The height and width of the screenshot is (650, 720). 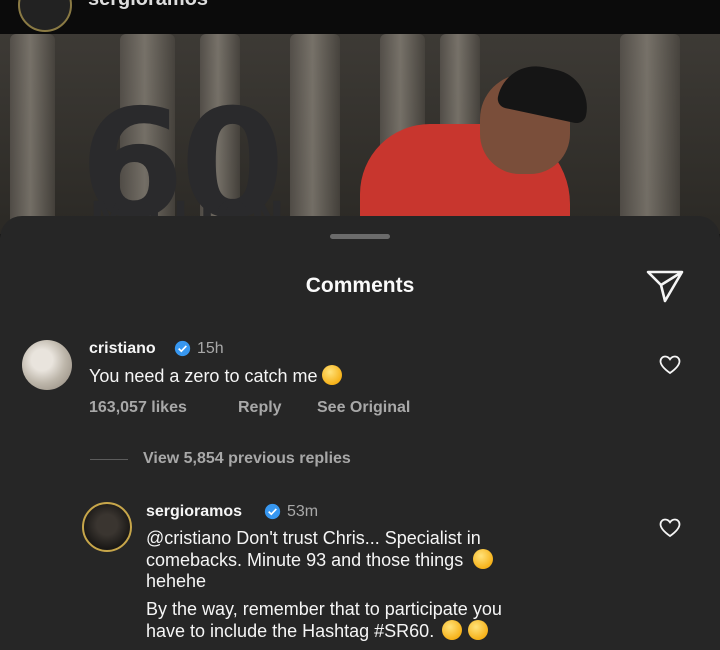 What do you see at coordinates (47, 365) in the screenshot?
I see `commenter-avatar` at bounding box center [47, 365].